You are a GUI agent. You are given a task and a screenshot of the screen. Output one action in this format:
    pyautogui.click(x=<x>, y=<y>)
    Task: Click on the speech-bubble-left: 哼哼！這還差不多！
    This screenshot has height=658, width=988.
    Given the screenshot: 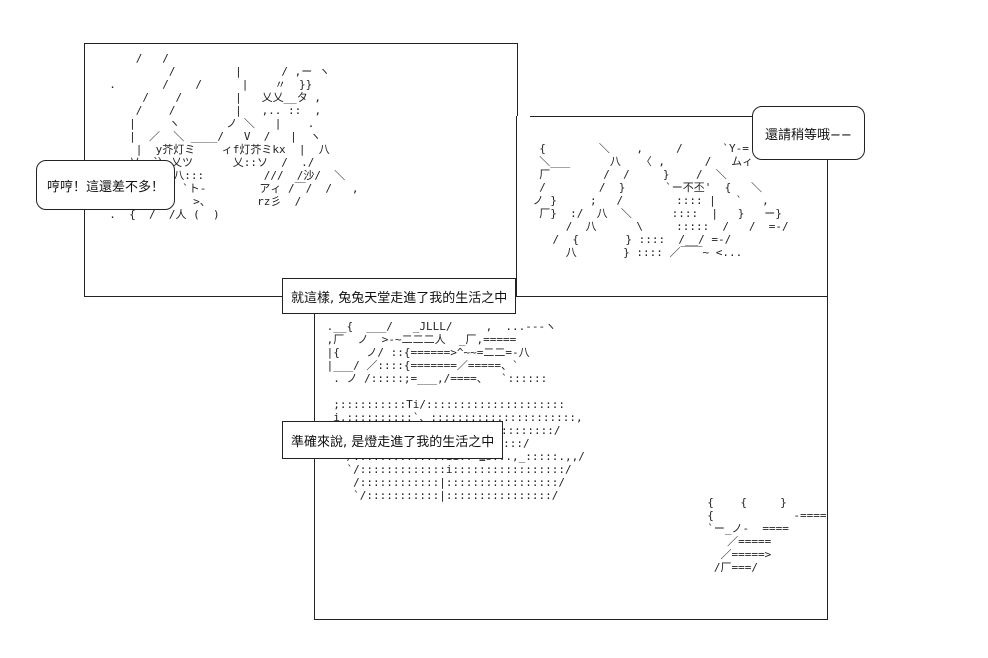 What is the action you would take?
    pyautogui.click(x=106, y=185)
    